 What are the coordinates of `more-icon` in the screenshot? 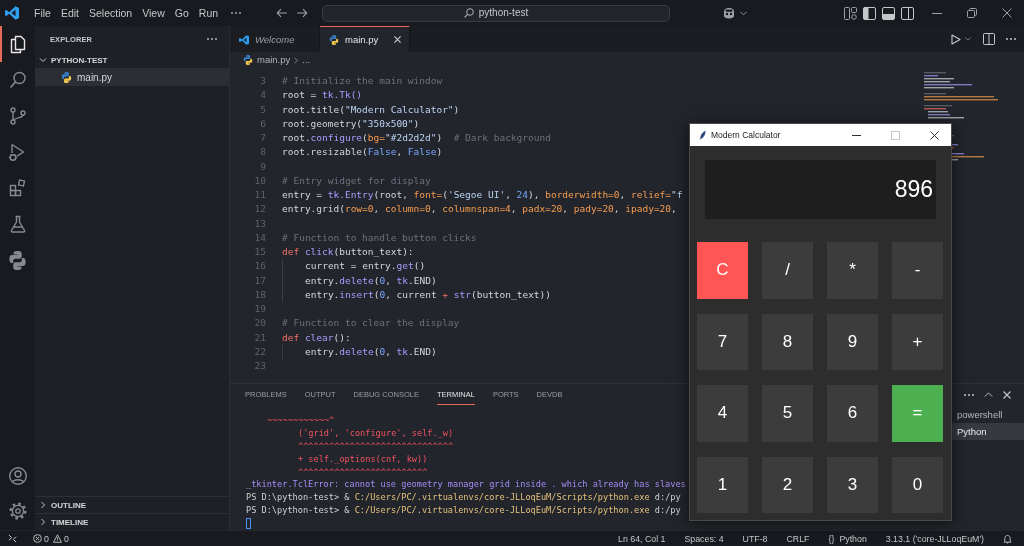 It's located at (969, 394).